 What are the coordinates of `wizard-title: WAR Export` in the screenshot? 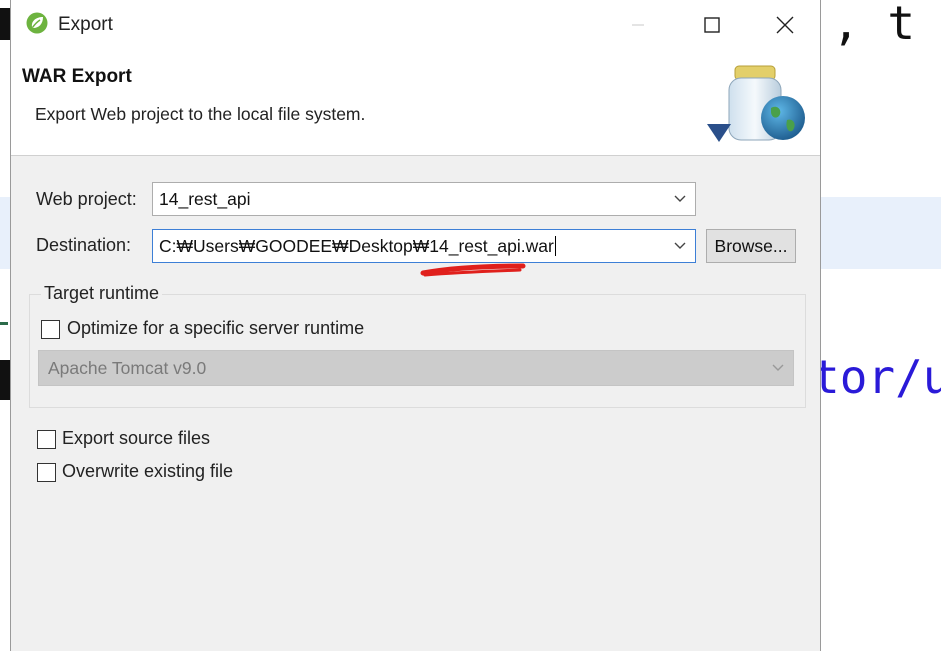 It's located at (77, 76).